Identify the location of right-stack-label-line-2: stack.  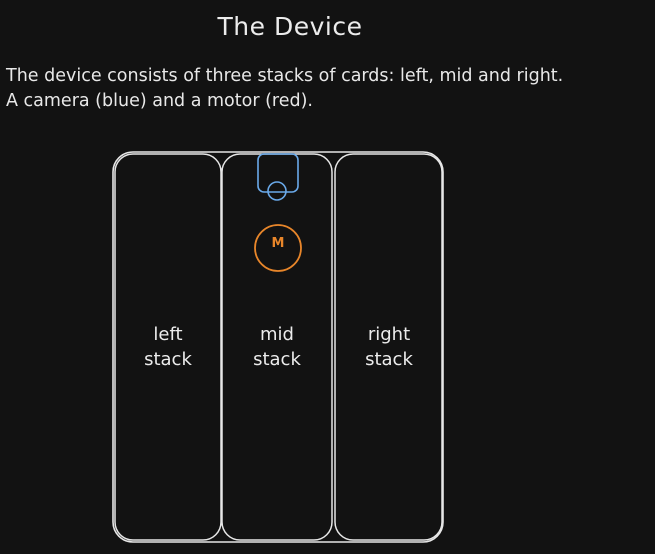
(389, 359).